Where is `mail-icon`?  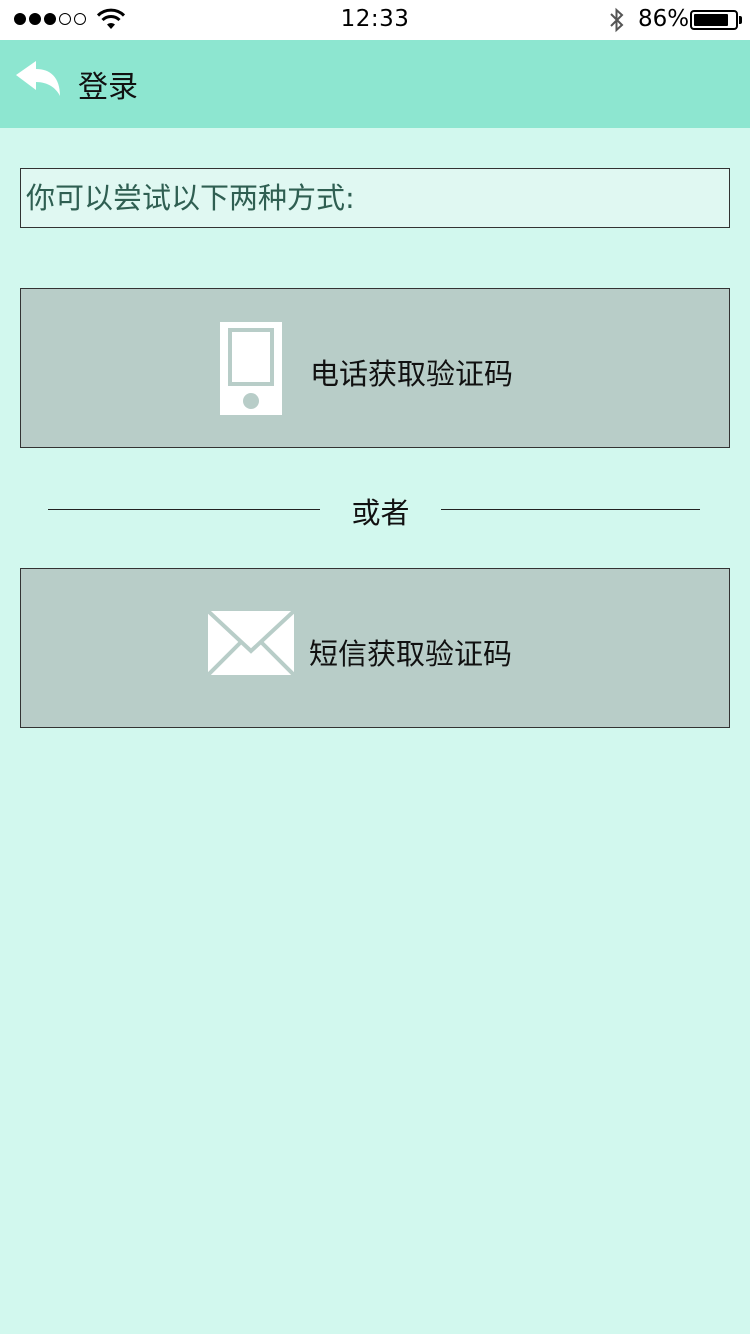 mail-icon is located at coordinates (251, 643).